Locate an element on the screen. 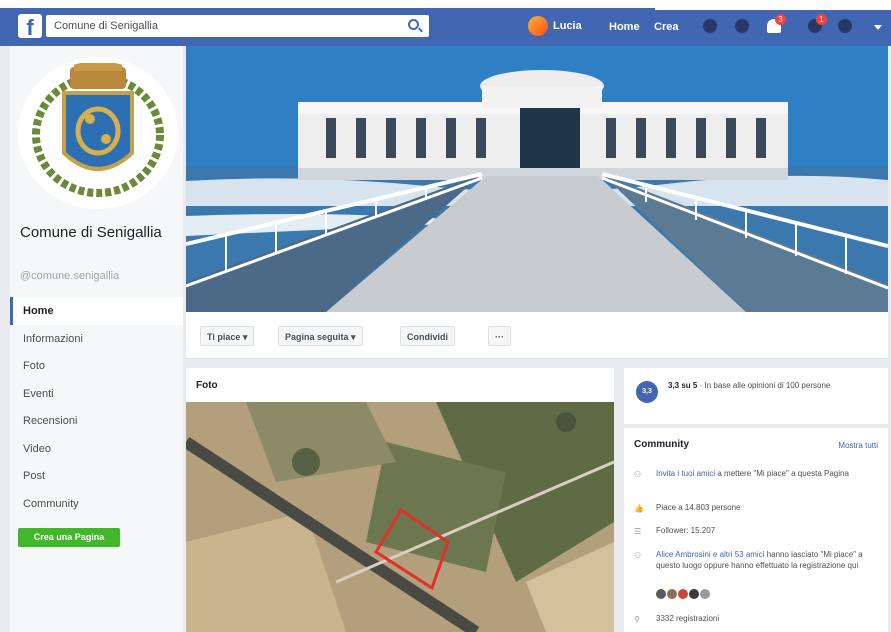  like-button: Ti piace ▾ is located at coordinates (227, 336).